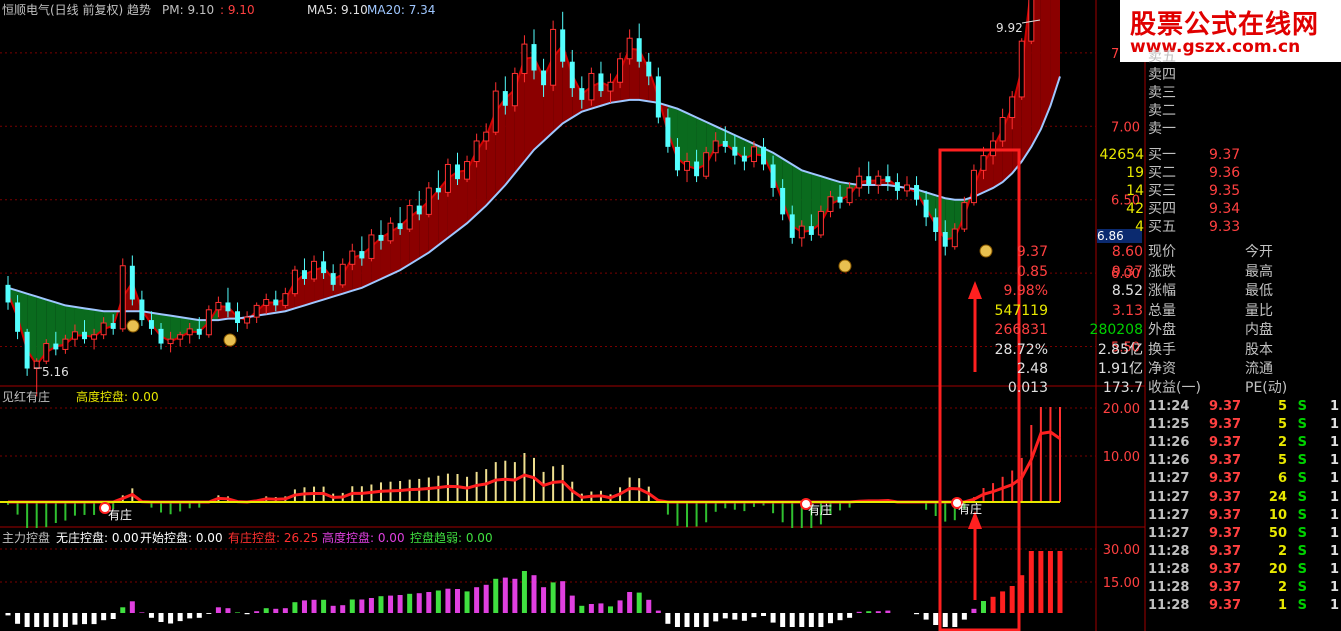 The height and width of the screenshot is (631, 1341). I want to click on youzhuang-label-2: 有庄, so click(820, 510).